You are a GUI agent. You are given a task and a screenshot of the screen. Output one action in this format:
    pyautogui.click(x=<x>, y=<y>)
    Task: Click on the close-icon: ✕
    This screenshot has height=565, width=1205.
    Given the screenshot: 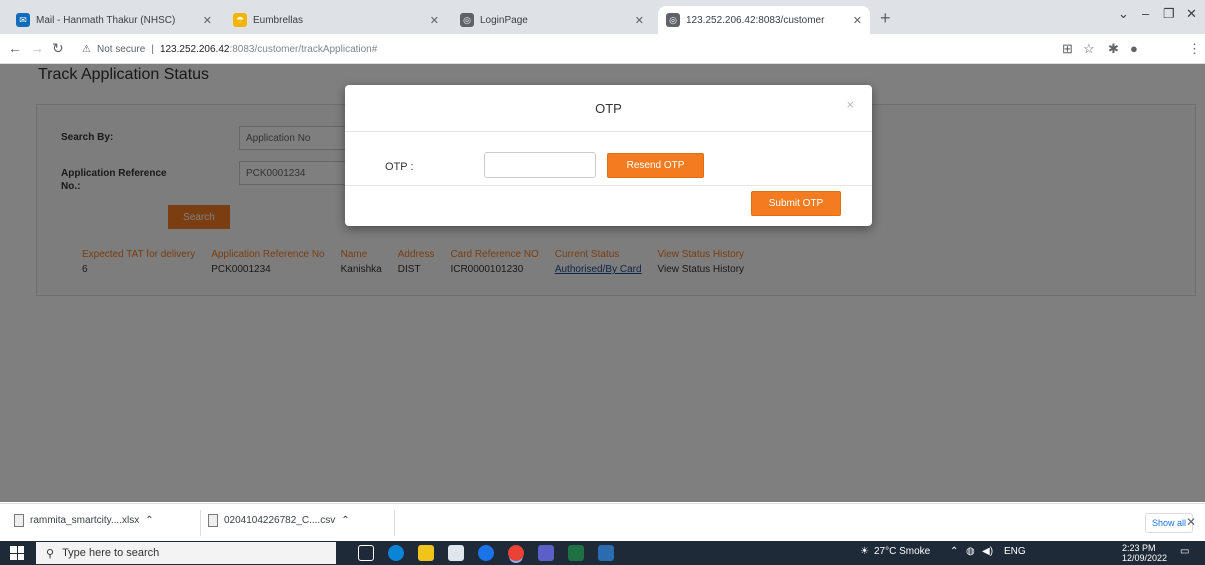 What is the action you would take?
    pyautogui.click(x=1191, y=522)
    